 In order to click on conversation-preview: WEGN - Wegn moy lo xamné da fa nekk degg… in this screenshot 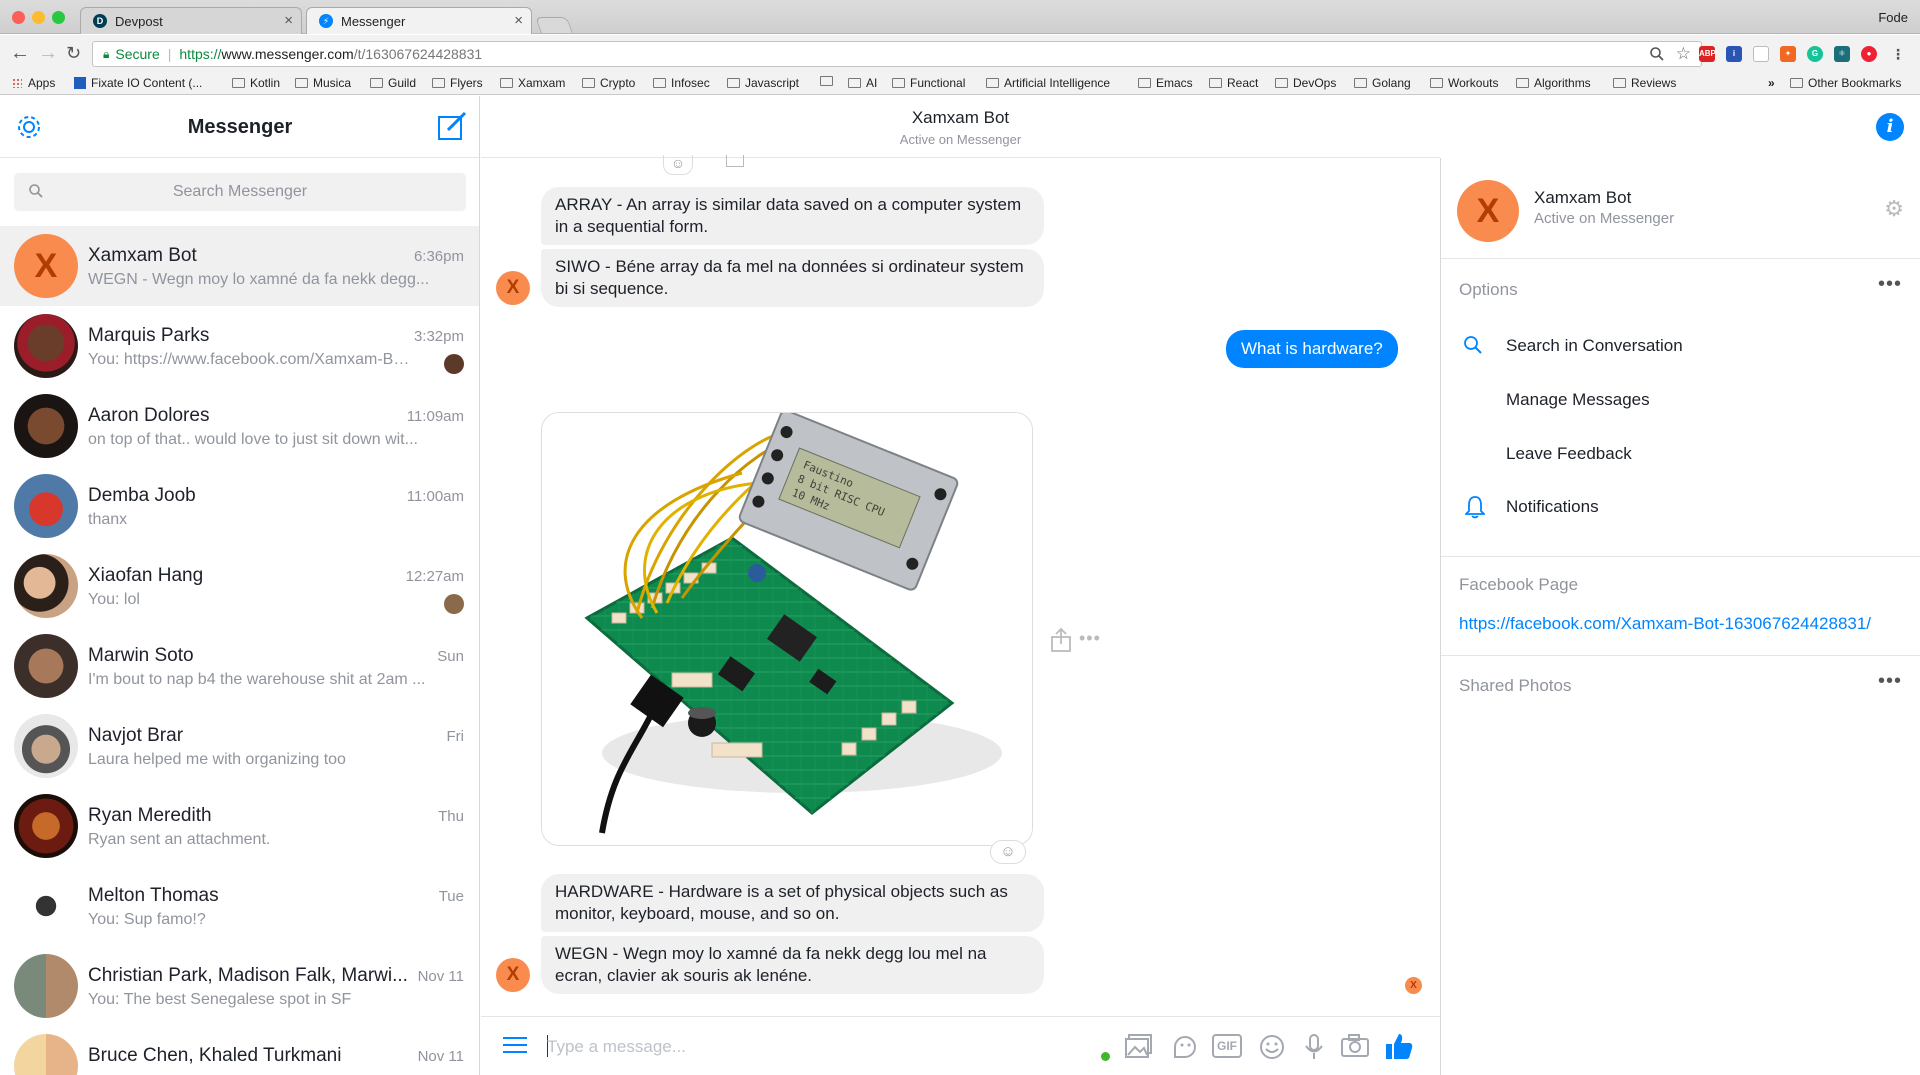, I will do `click(259, 279)`.